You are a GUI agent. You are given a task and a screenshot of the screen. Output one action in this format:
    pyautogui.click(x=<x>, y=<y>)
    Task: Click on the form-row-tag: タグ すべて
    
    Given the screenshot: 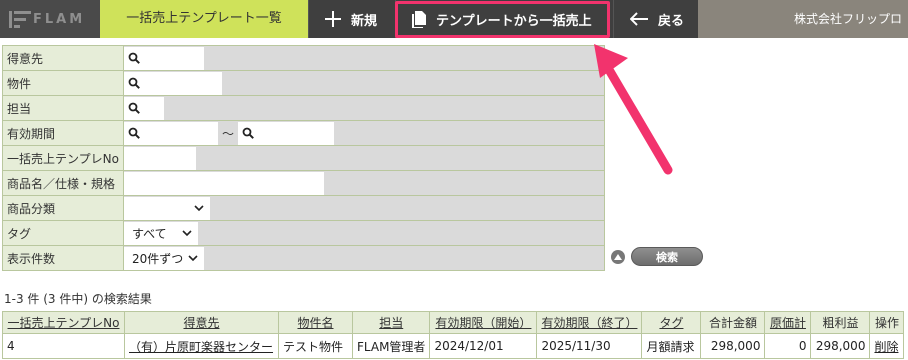 What is the action you would take?
    pyautogui.click(x=303, y=233)
    